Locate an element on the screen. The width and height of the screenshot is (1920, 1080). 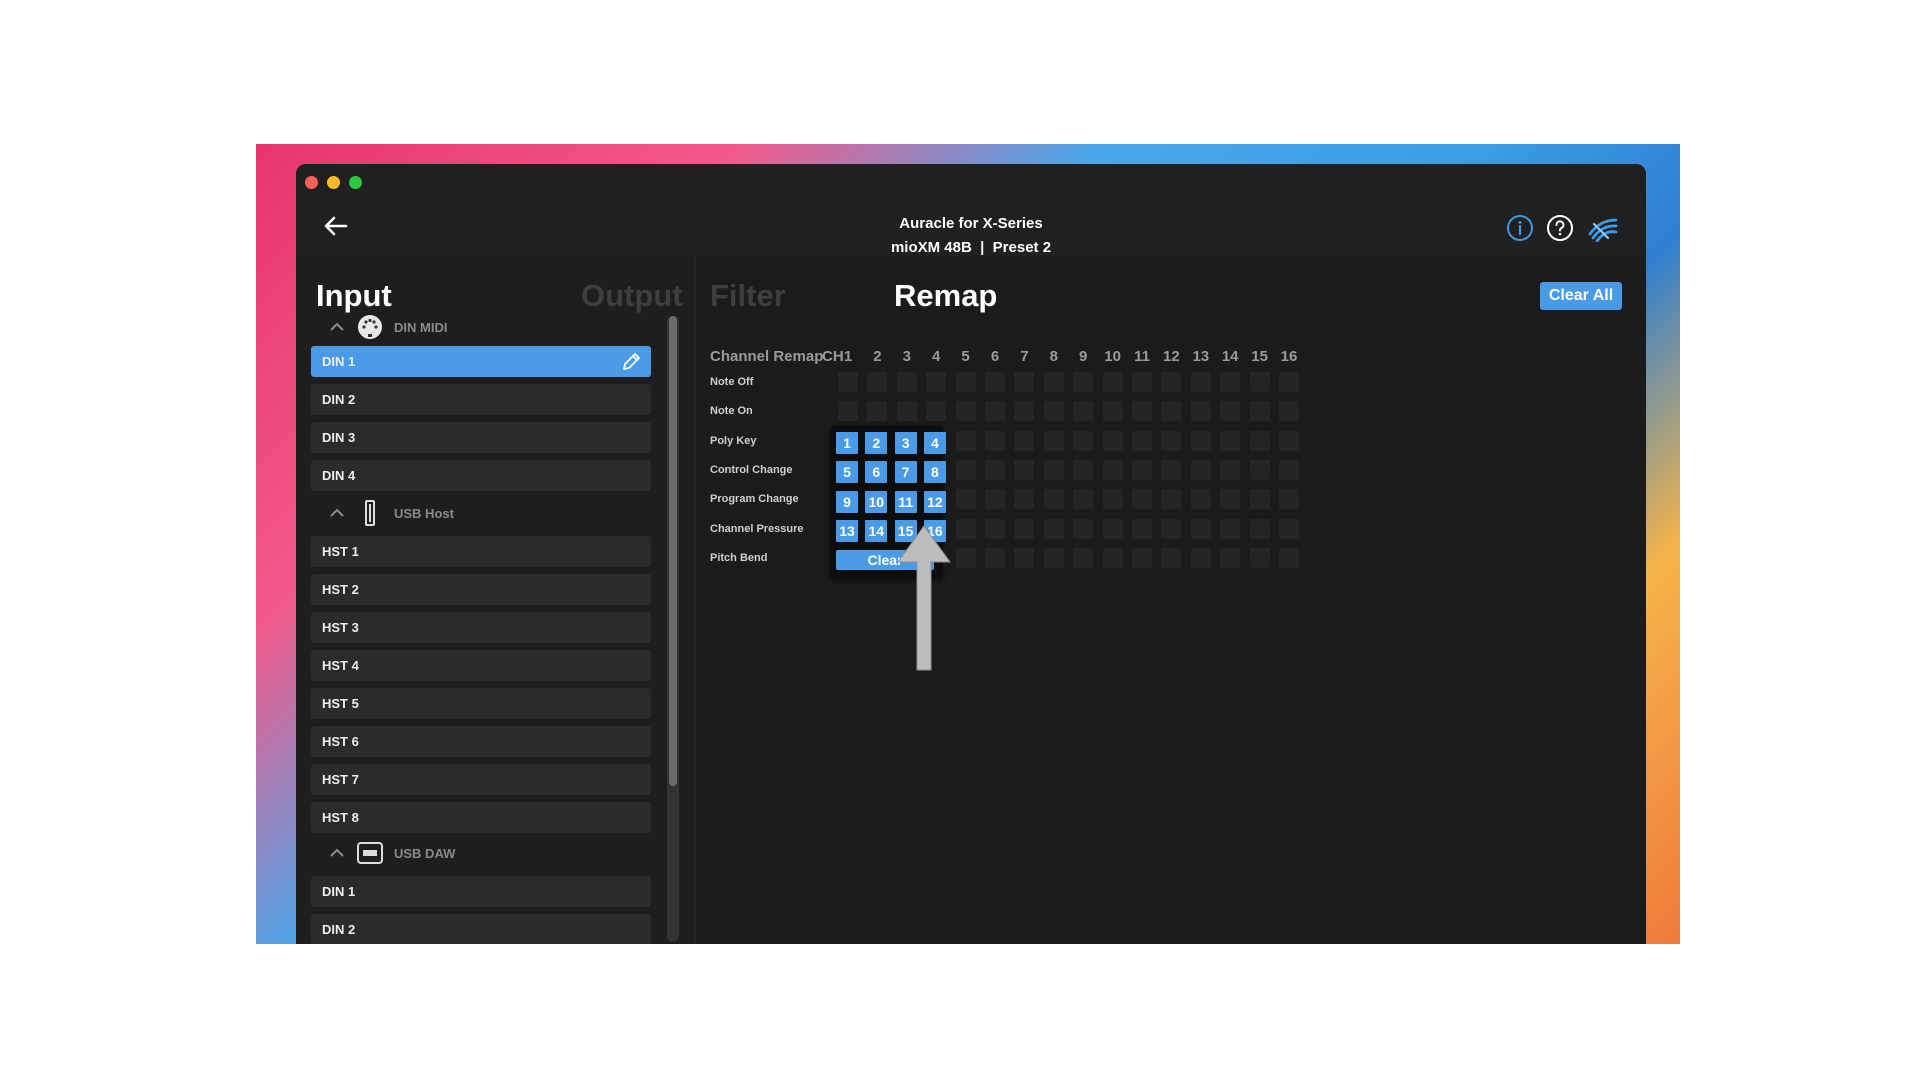
popup-channel-button-1: 1 is located at coordinates (847, 443).